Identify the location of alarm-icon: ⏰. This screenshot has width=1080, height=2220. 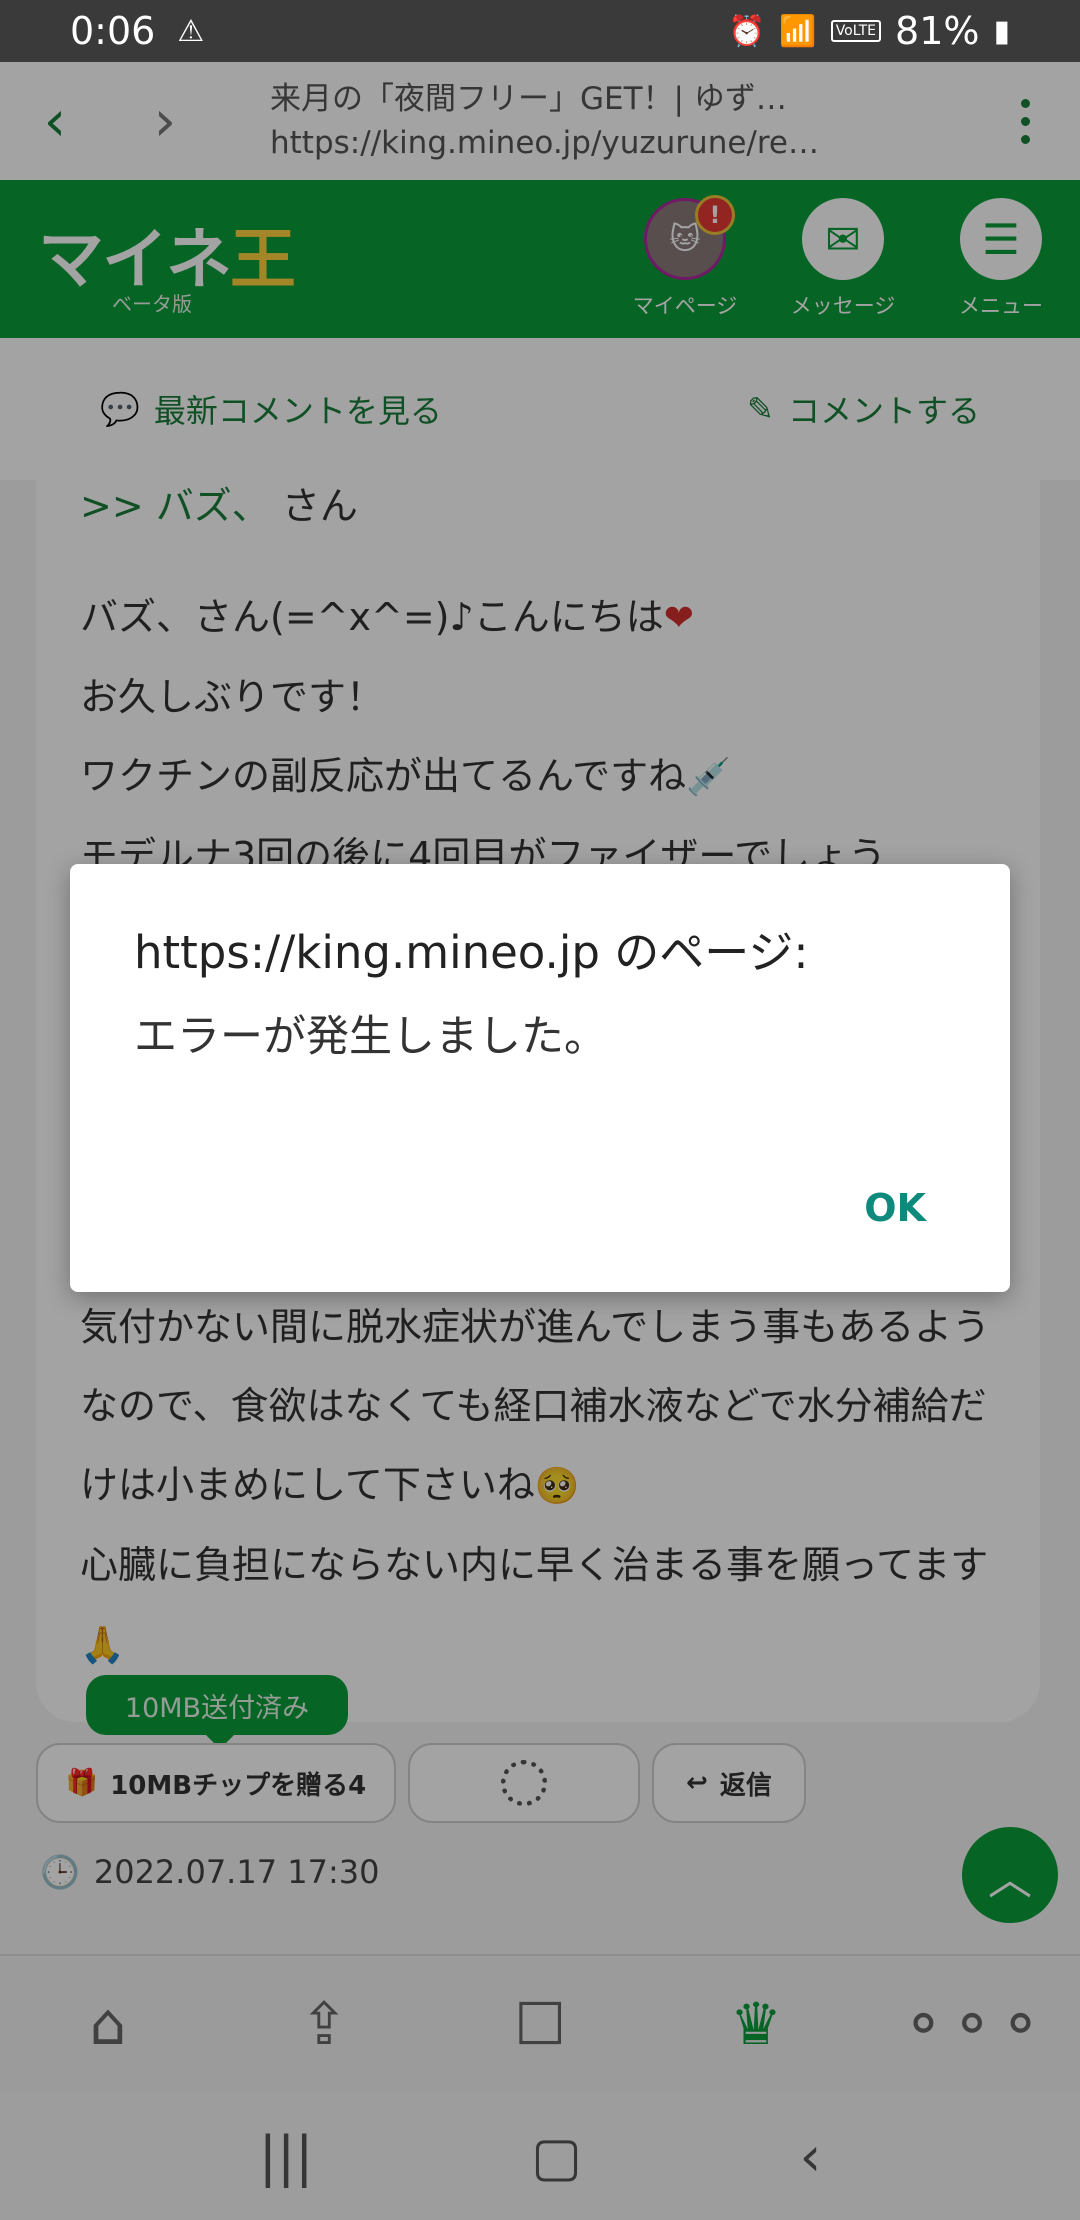
(746, 31).